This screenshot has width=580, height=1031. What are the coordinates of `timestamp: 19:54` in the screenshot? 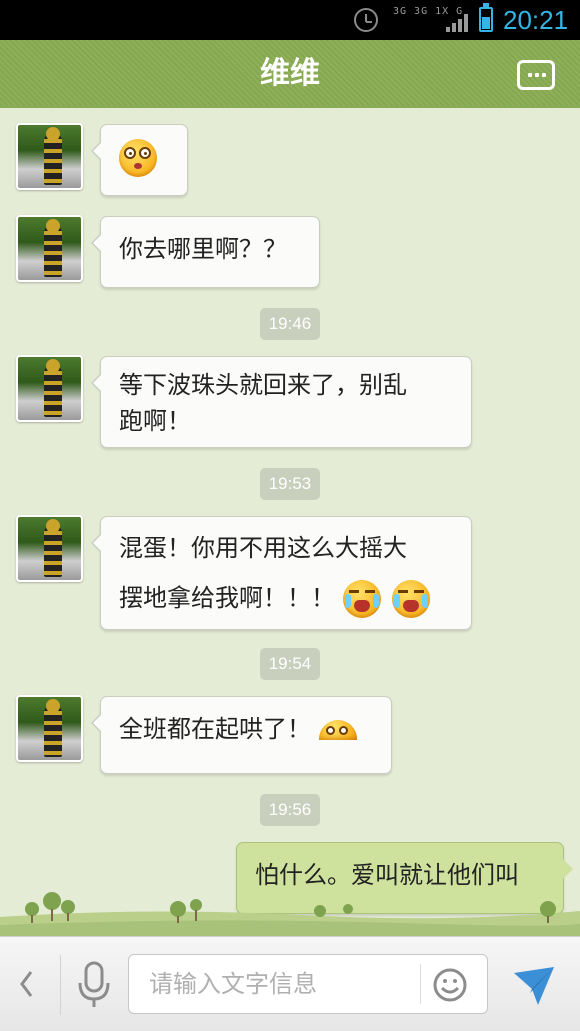 It's located at (290, 664).